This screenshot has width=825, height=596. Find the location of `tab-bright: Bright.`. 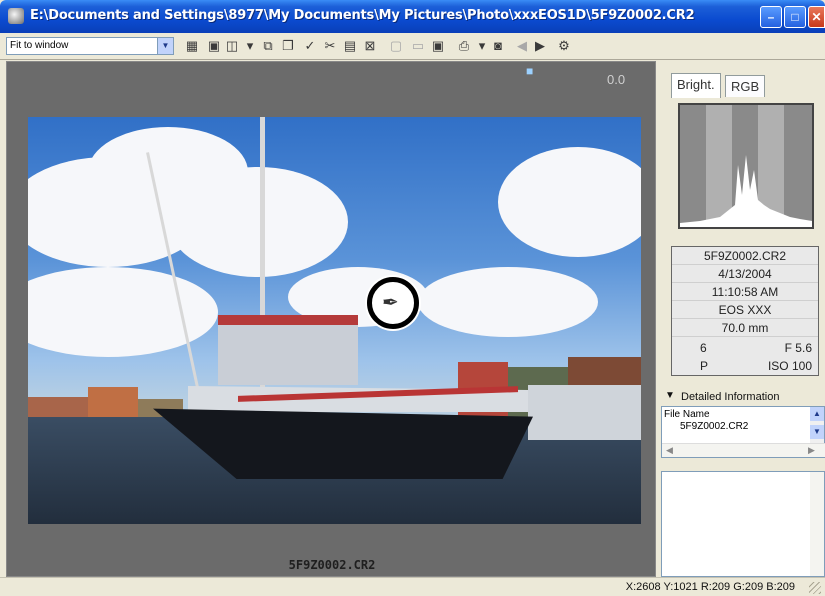

tab-bright: Bright. is located at coordinates (696, 85).